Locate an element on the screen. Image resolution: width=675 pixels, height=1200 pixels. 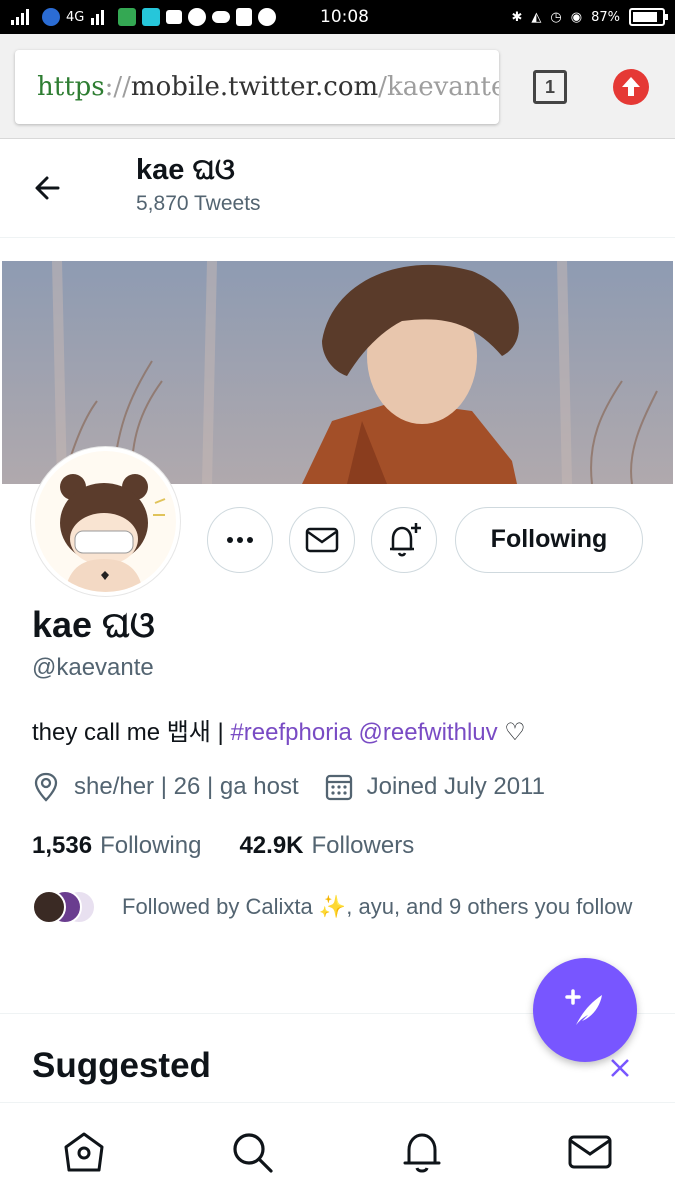
message-button is located at coordinates (322, 540).